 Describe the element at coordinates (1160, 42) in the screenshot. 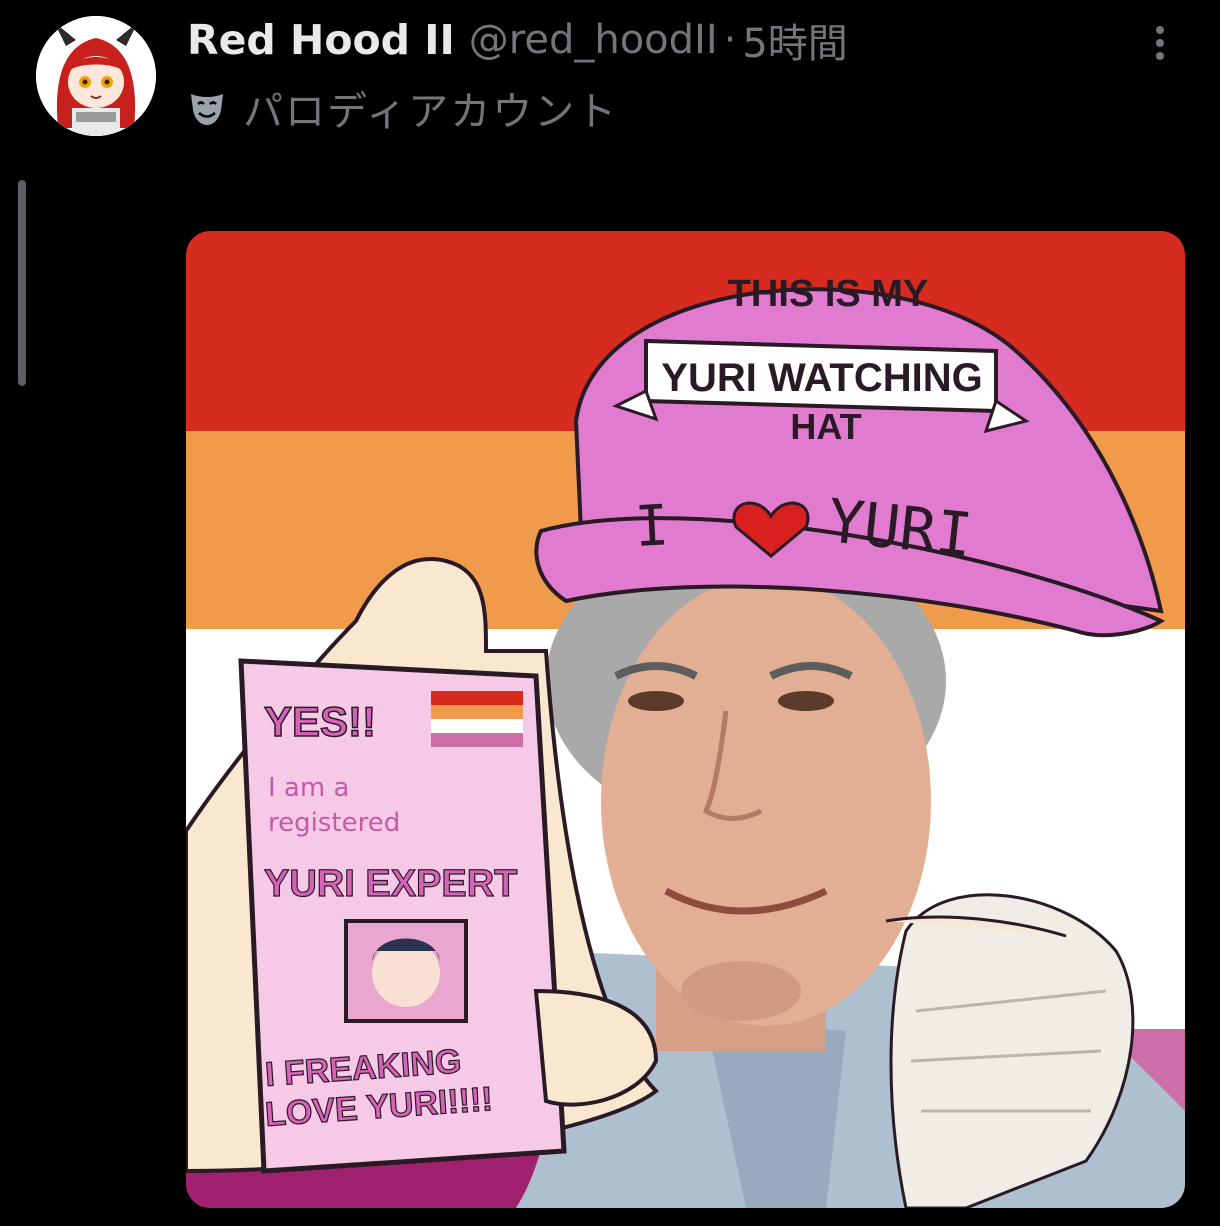

I see `more-vertical-icon` at that location.